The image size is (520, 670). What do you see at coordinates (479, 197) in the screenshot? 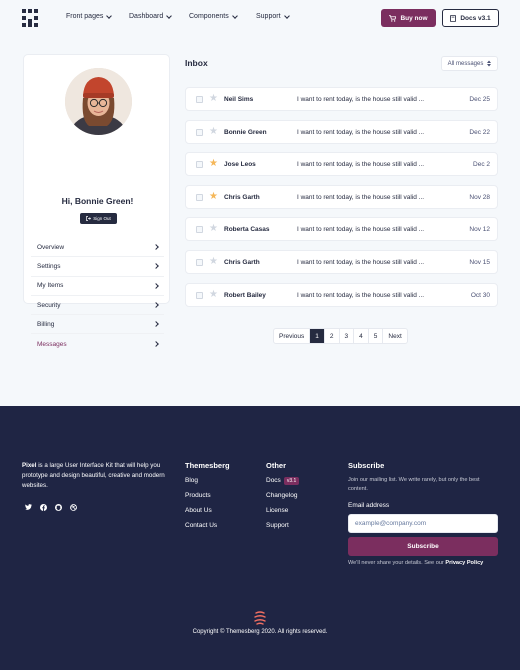
I see `message-date: Nov 28` at bounding box center [479, 197].